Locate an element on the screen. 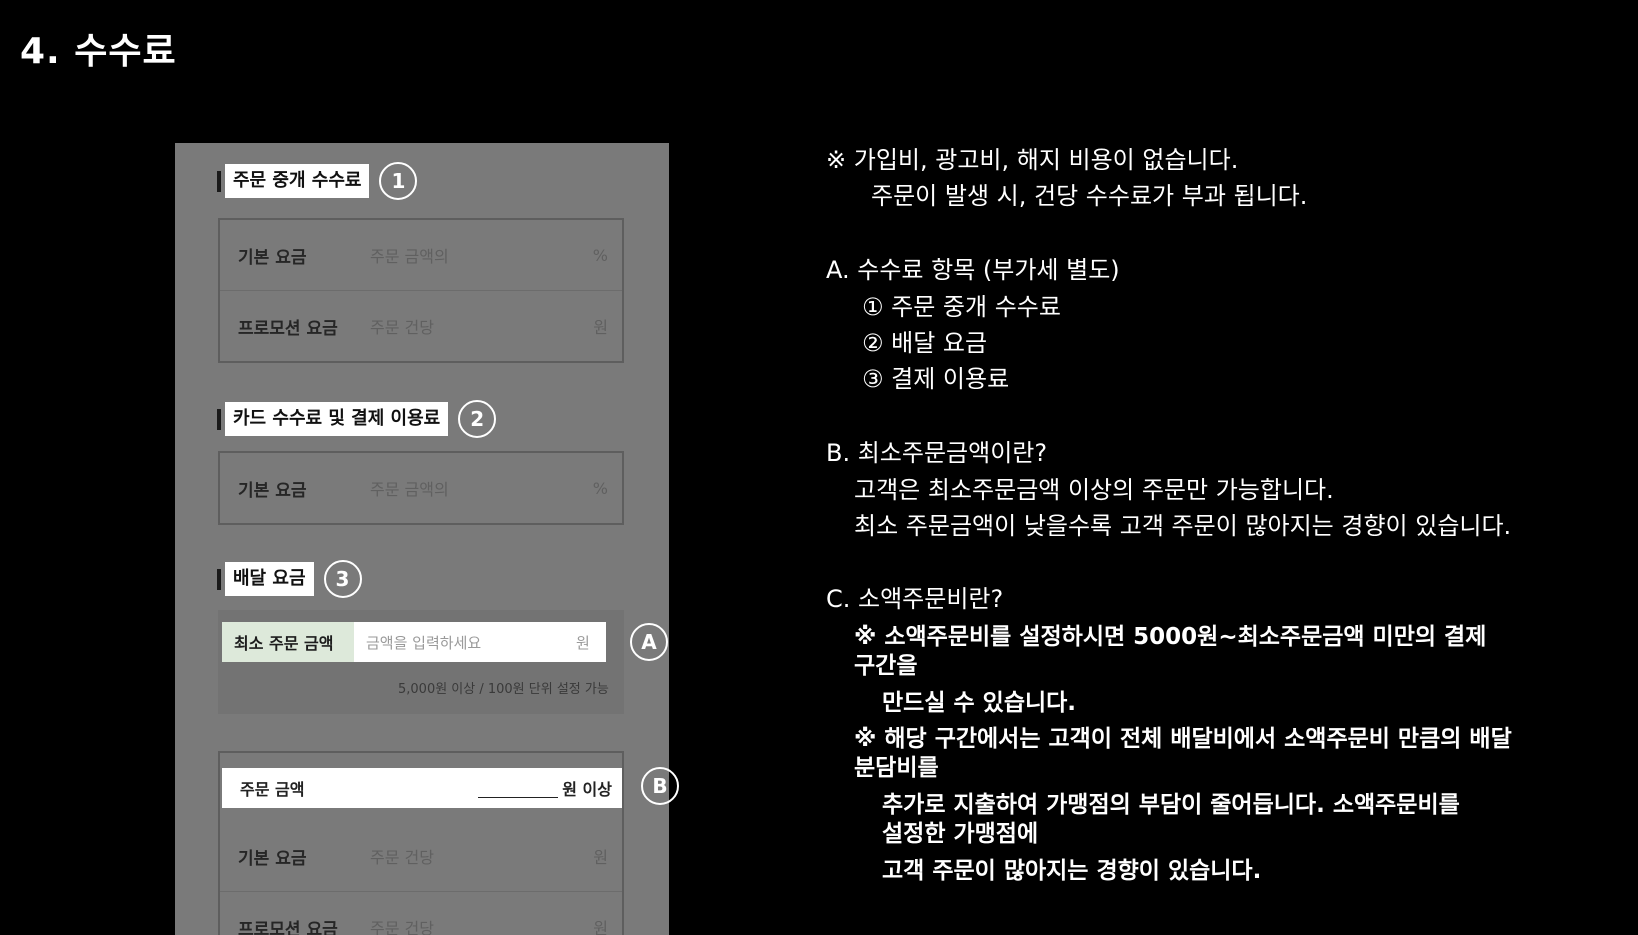  badge-a: A is located at coordinates (649, 642).